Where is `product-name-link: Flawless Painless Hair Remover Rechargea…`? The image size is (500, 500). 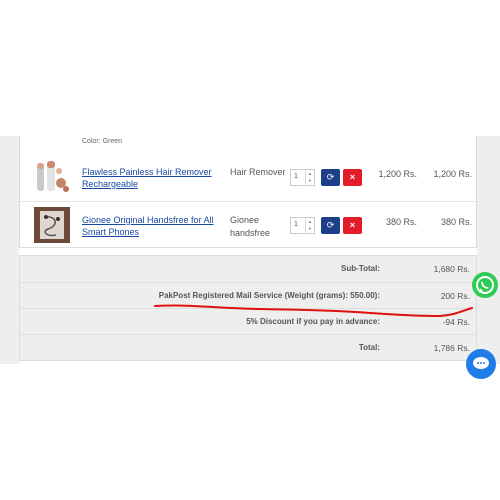
product-name-link: Flawless Painless Hair Remover Rechargea… is located at coordinates (152, 178).